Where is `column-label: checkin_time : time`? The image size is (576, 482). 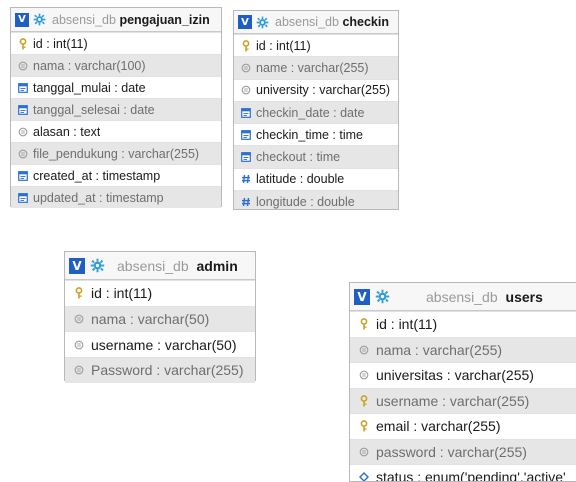 column-label: checkin_time : time is located at coordinates (309, 134).